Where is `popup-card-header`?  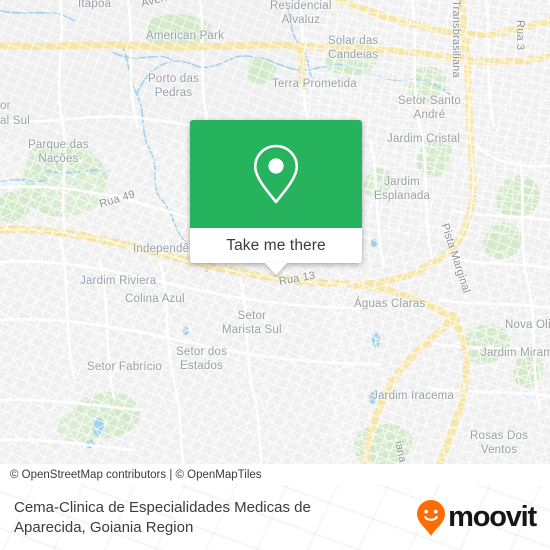 popup-card-header is located at coordinates (276, 174).